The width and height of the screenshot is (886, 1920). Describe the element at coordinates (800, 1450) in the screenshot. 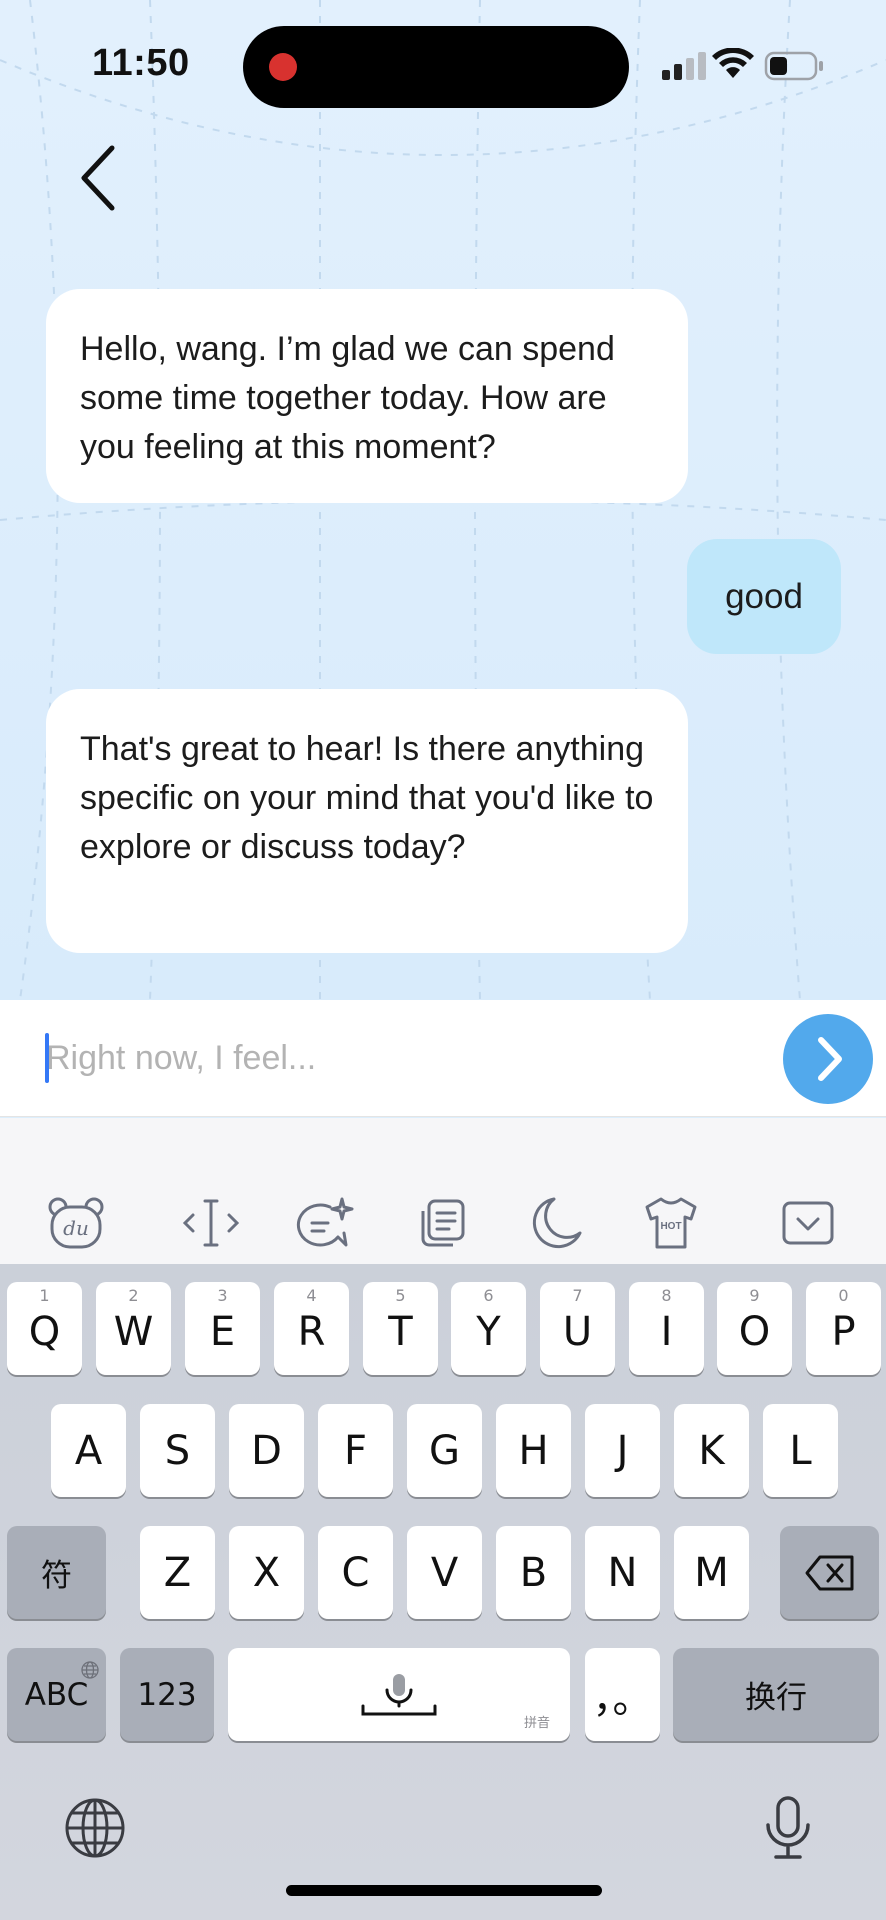

I see `key-l: L` at that location.